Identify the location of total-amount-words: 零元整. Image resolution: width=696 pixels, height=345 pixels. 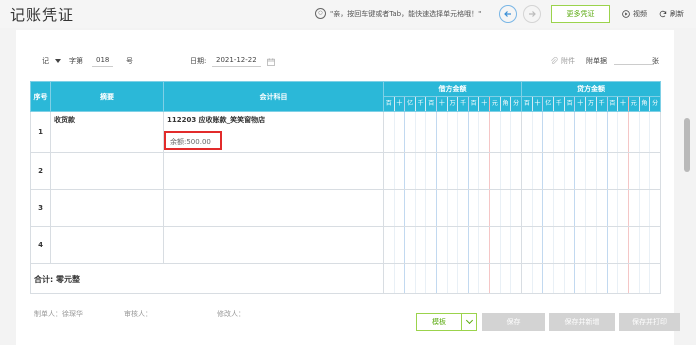
(68, 279).